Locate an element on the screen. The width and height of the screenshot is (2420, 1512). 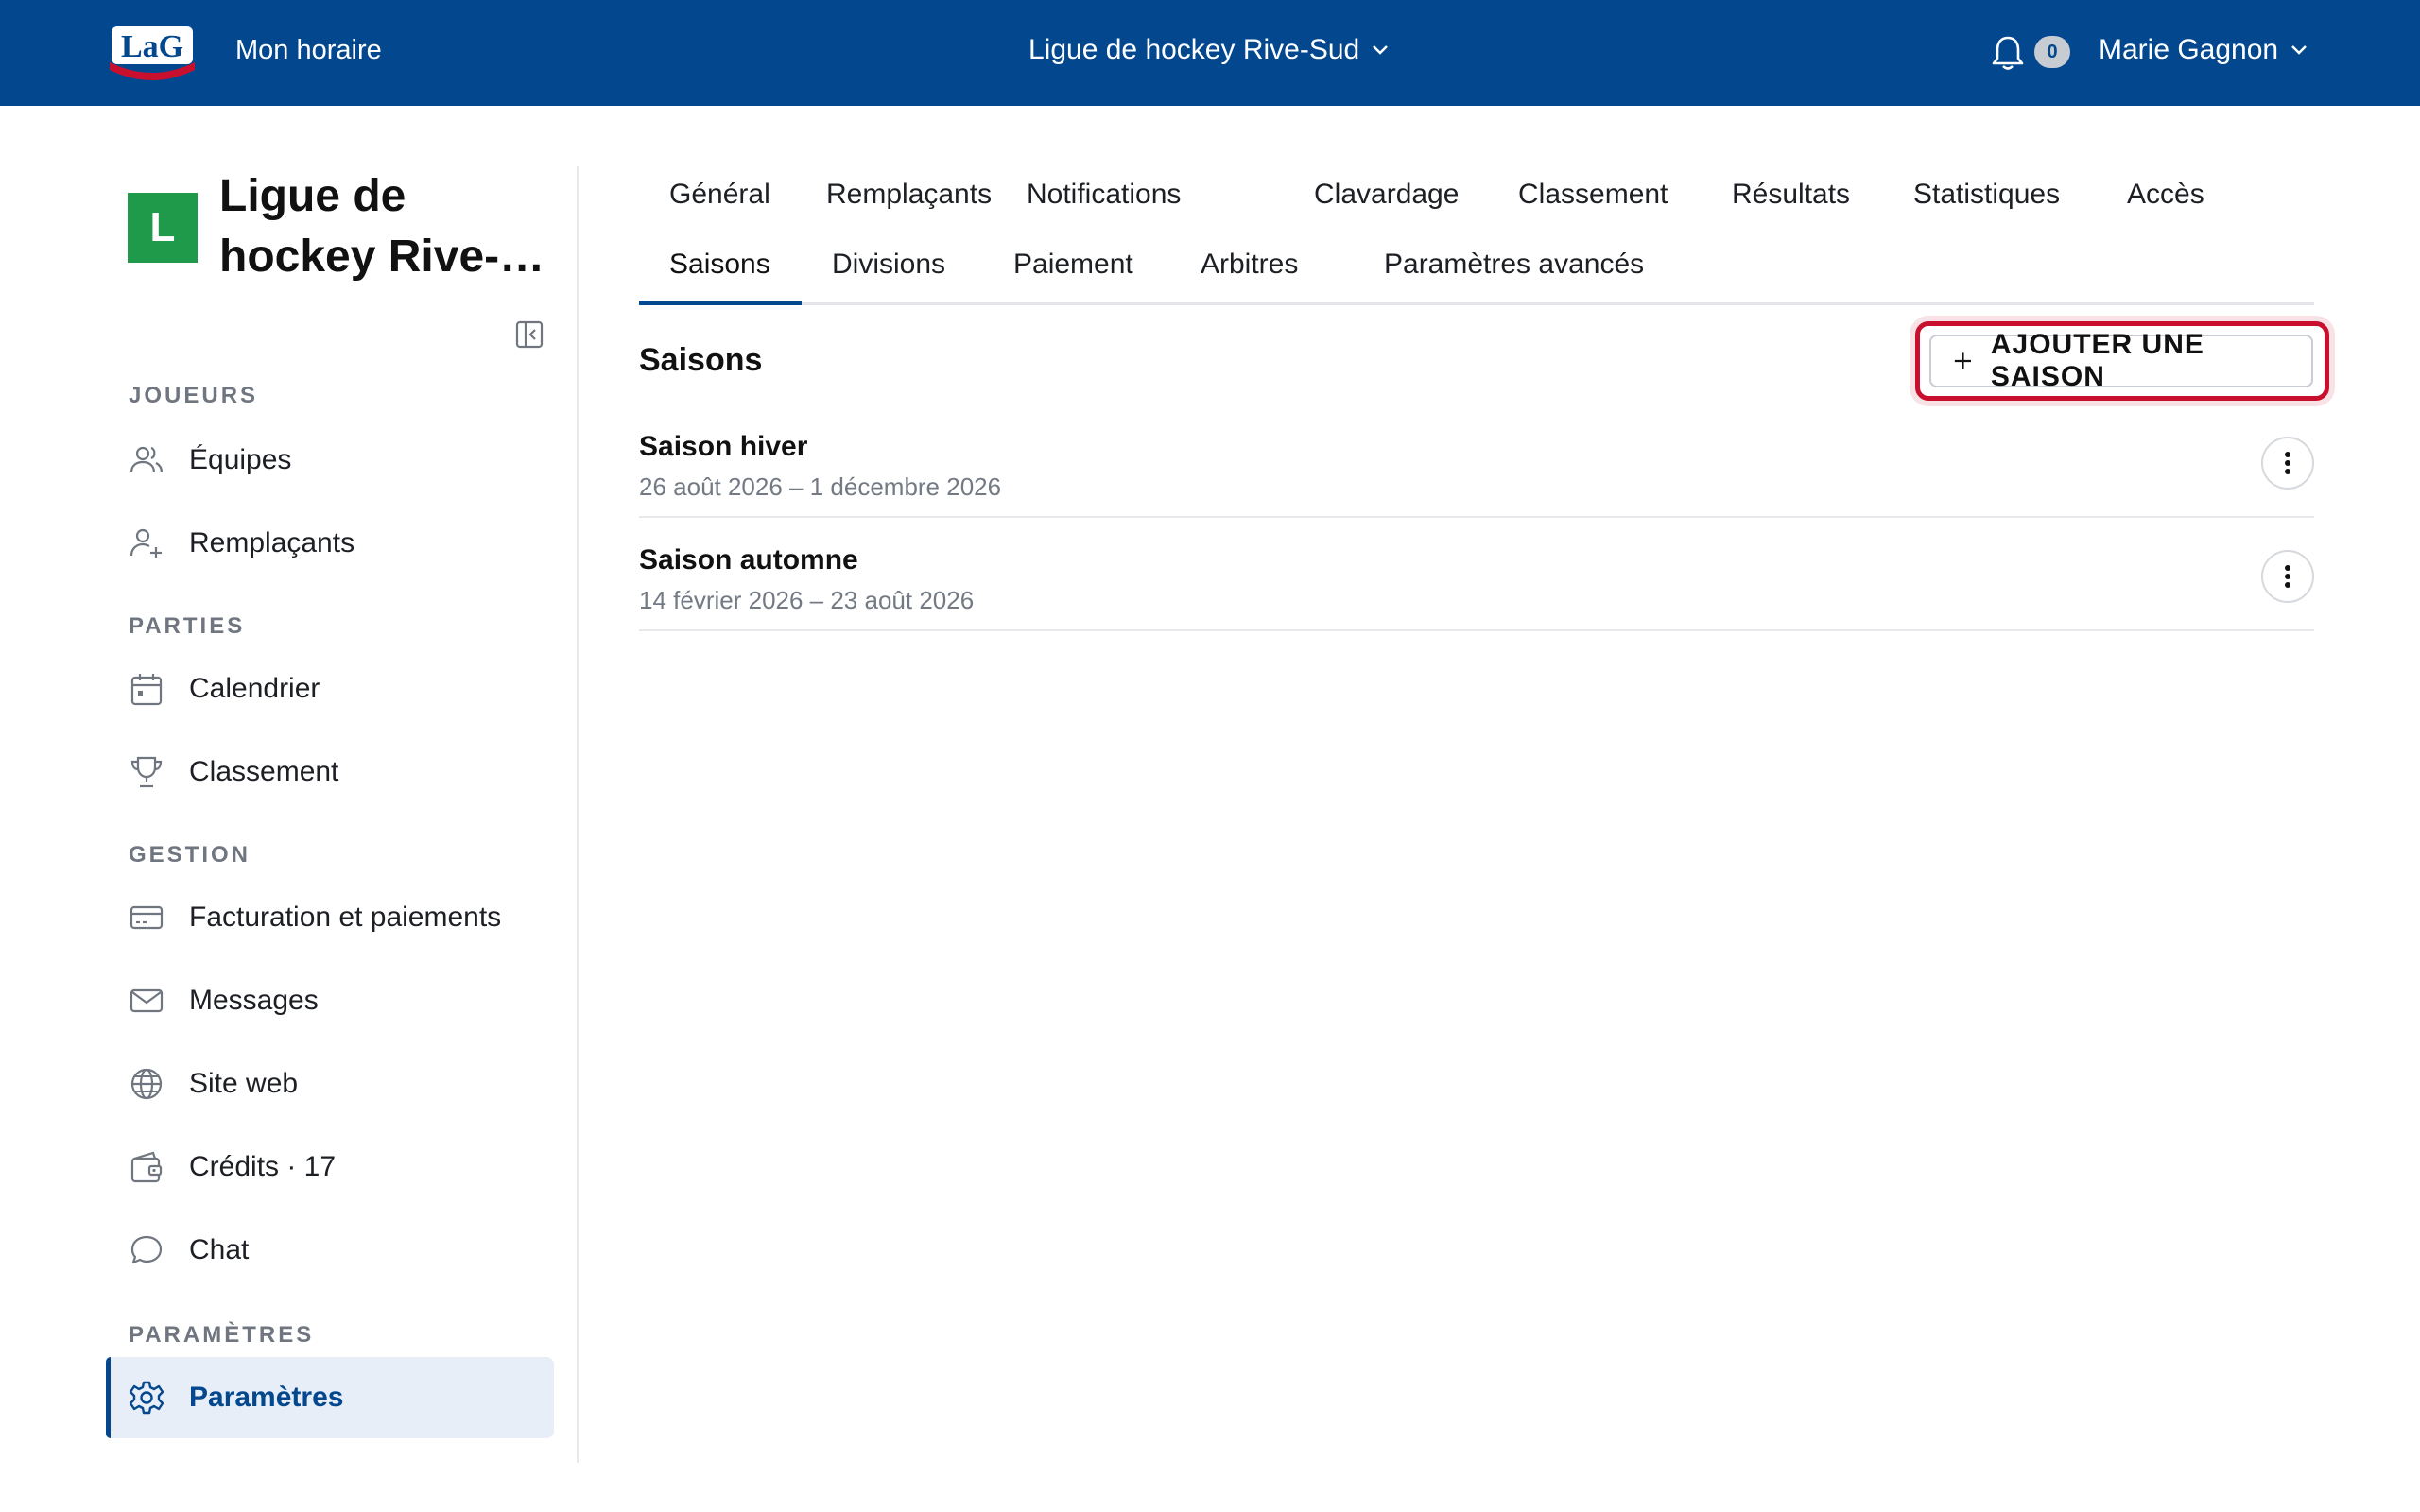
sidebar-item-label: Calendrier is located at coordinates (254, 688).